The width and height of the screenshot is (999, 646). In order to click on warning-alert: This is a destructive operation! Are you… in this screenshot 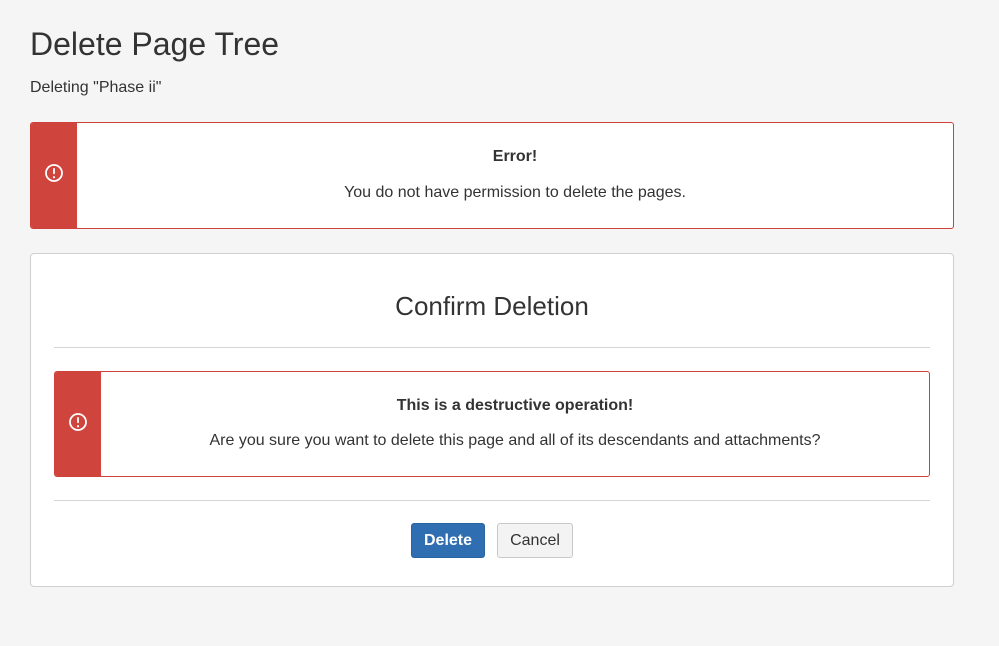, I will do `click(492, 424)`.